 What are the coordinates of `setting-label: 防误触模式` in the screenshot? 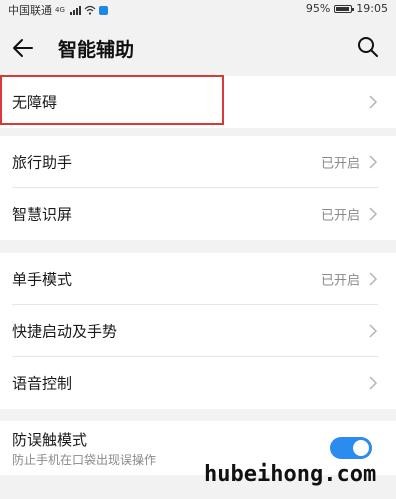 It's located at (50, 440).